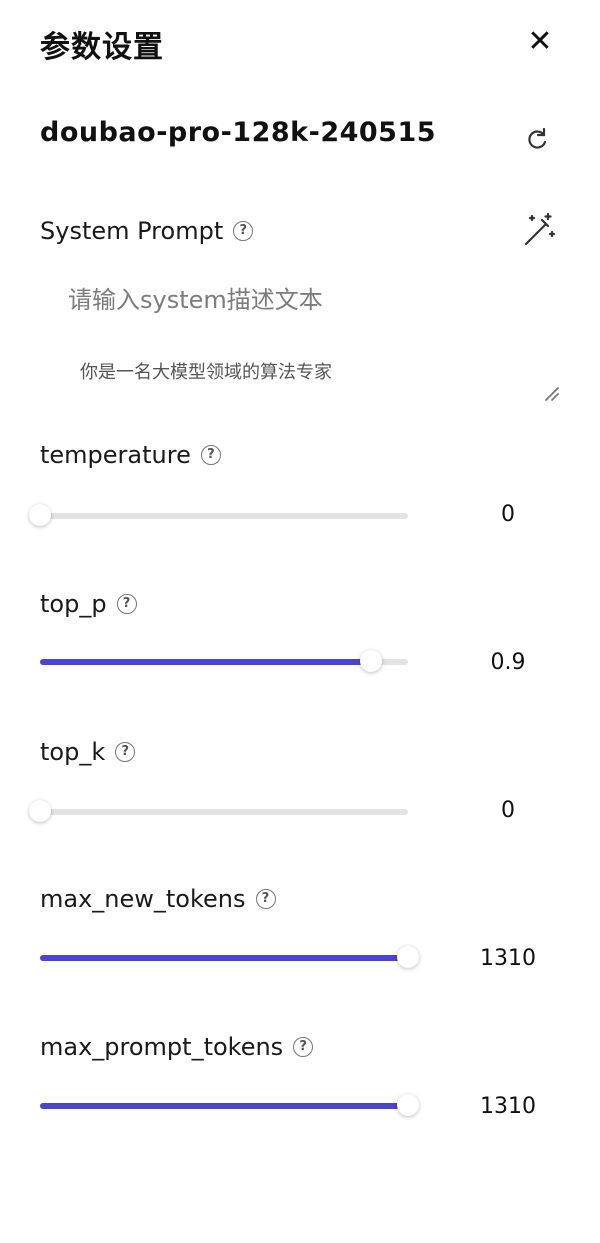 This screenshot has width=600, height=1243. What do you see at coordinates (40, 811) in the screenshot?
I see `top-k-slider-thumb` at bounding box center [40, 811].